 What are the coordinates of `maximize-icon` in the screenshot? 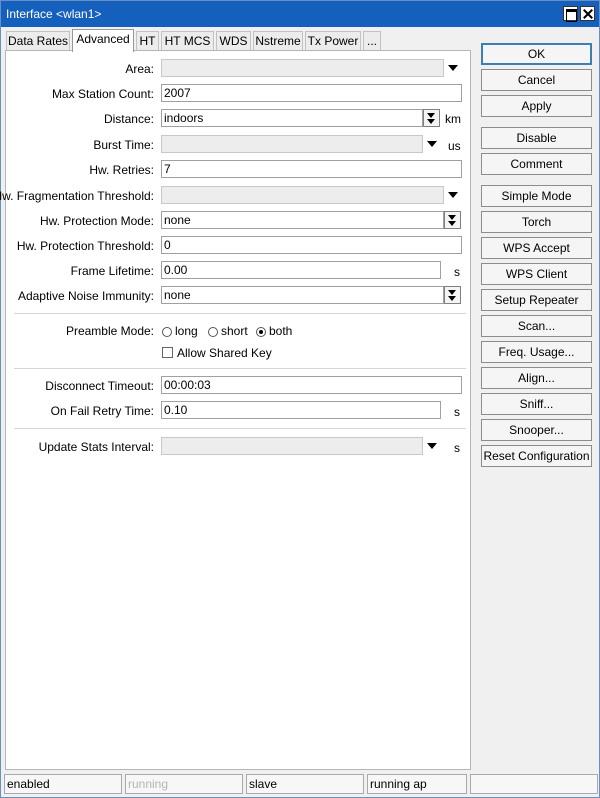 It's located at (570, 14).